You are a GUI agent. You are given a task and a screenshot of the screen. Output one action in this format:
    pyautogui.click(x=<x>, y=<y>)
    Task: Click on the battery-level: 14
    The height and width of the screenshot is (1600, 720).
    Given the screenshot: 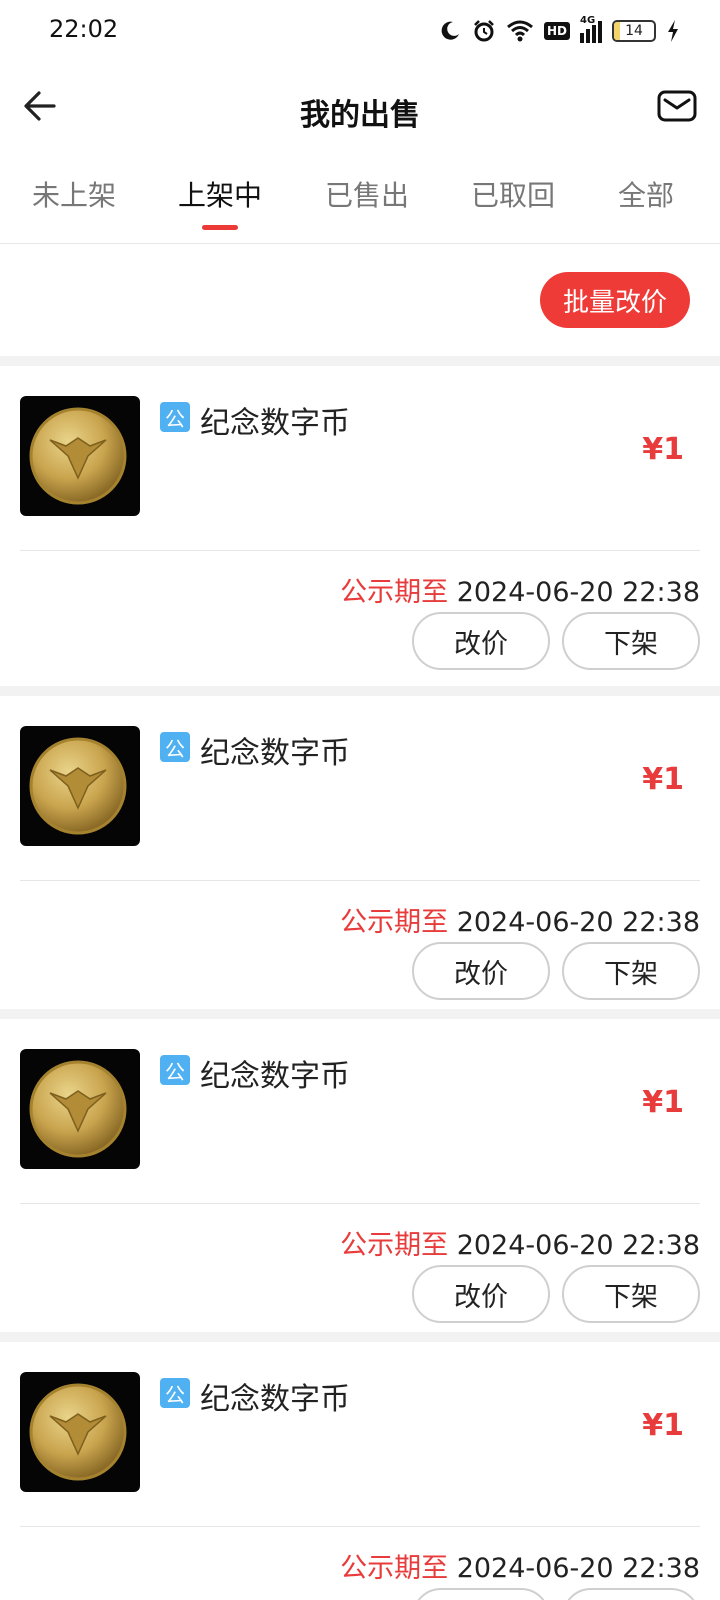 What is the action you would take?
    pyautogui.click(x=634, y=31)
    